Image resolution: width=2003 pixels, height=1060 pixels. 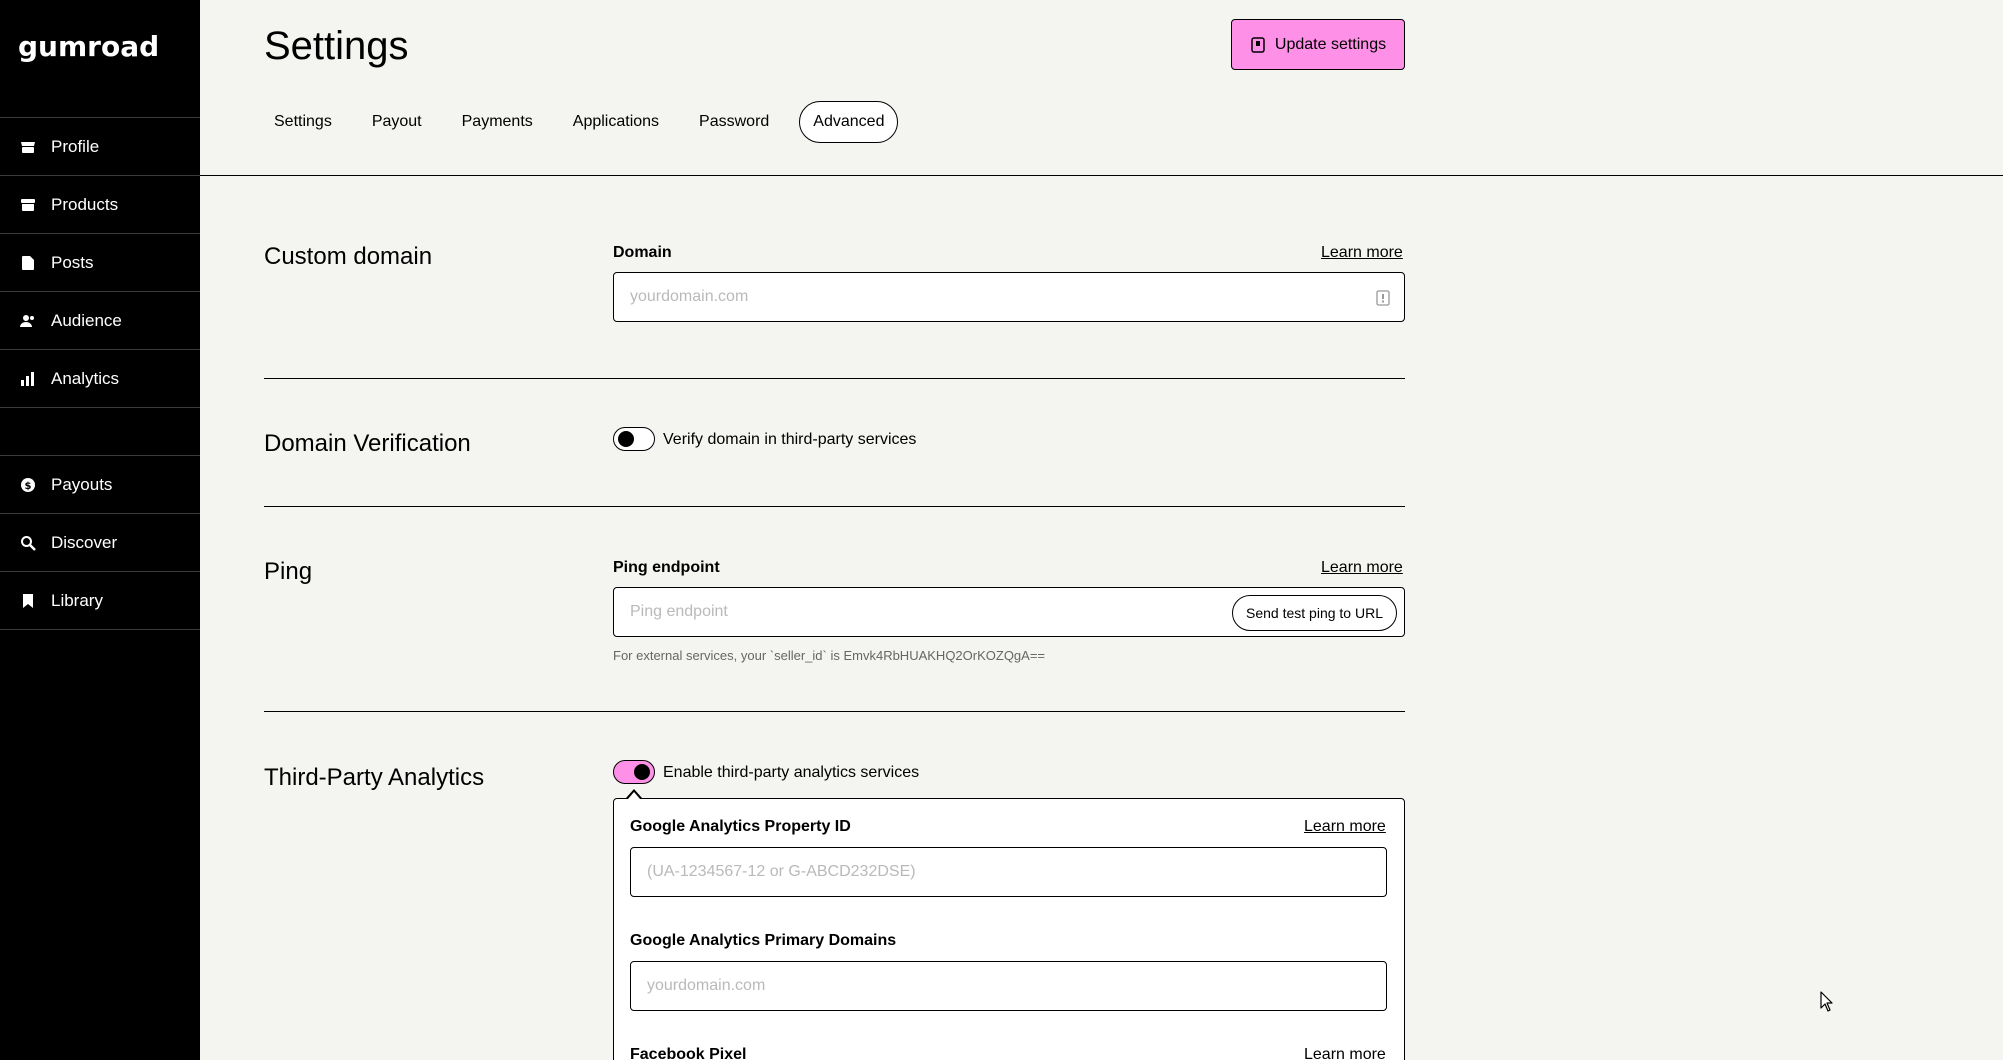 What do you see at coordinates (642, 252) in the screenshot?
I see `domain-label: Domain` at bounding box center [642, 252].